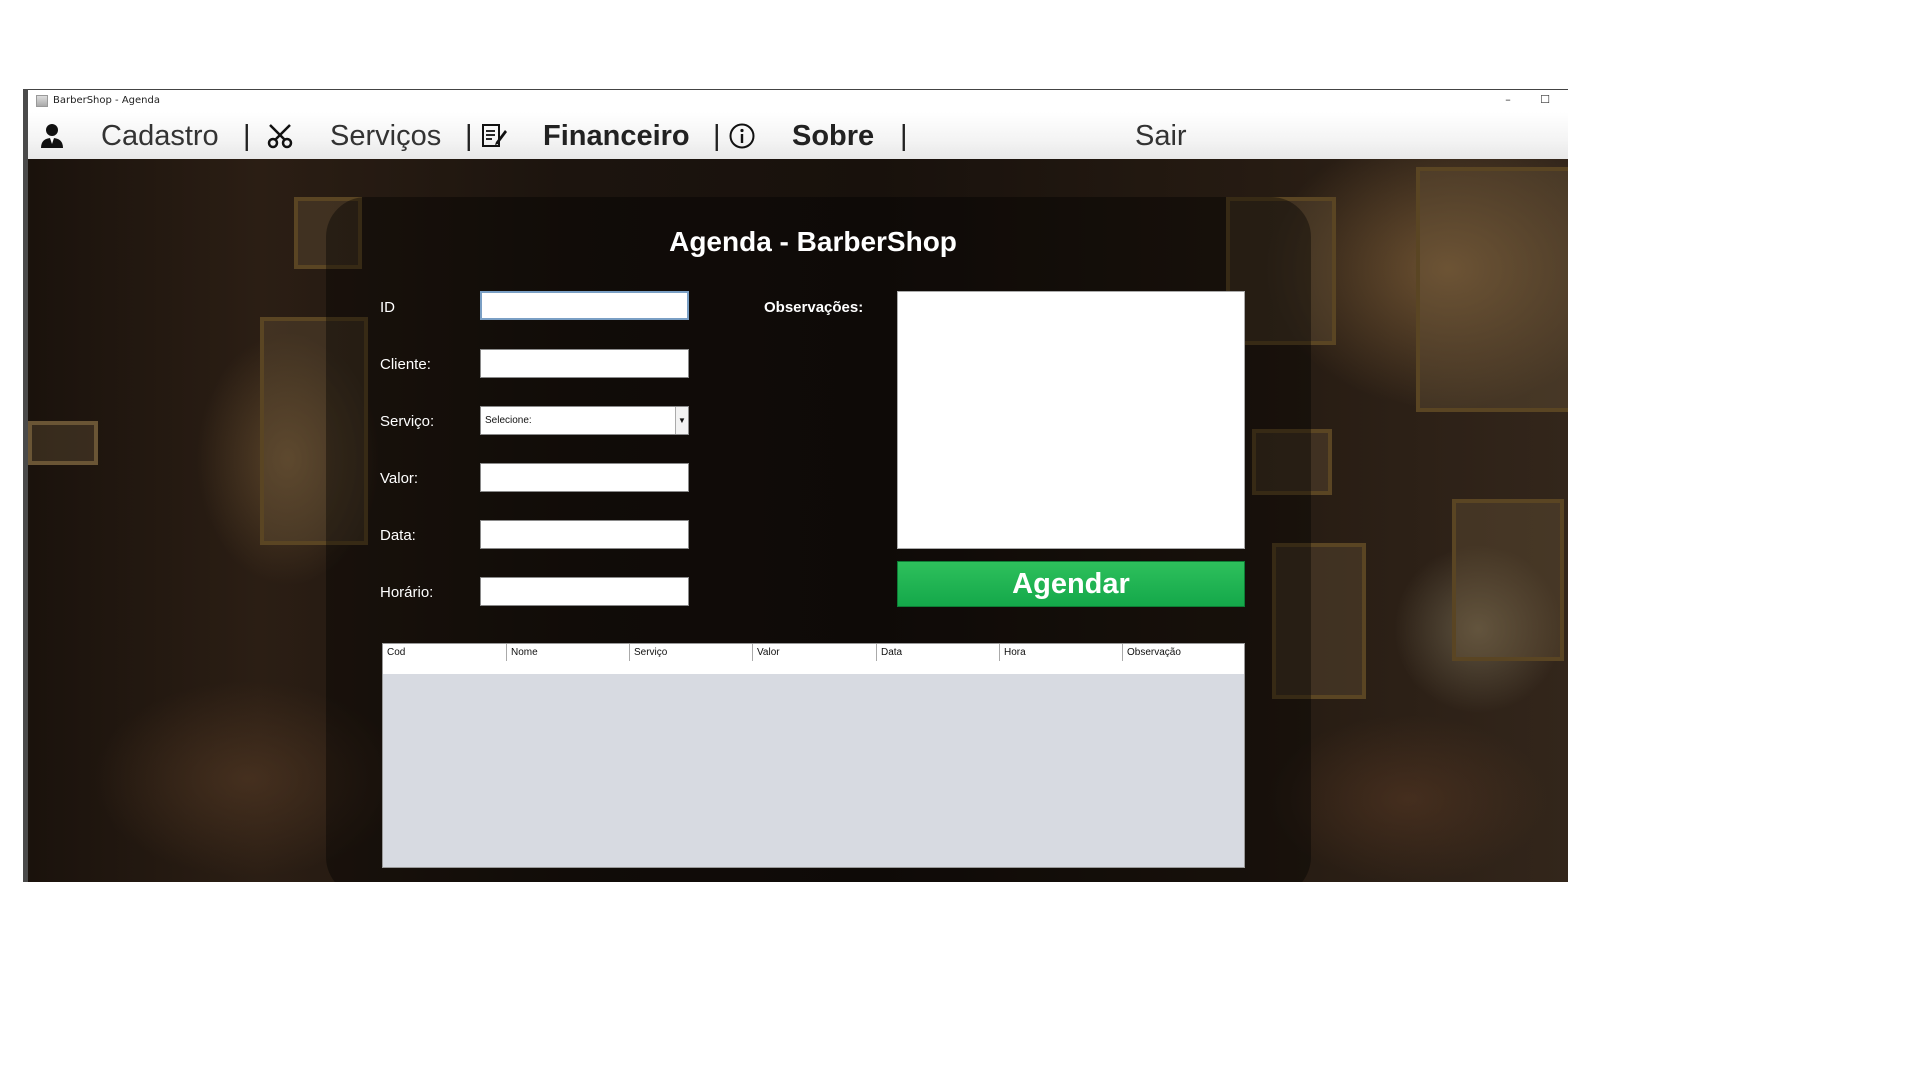 This screenshot has height=1080, width=1920. Describe the element at coordinates (742, 136) in the screenshot. I see `info-icon` at that location.